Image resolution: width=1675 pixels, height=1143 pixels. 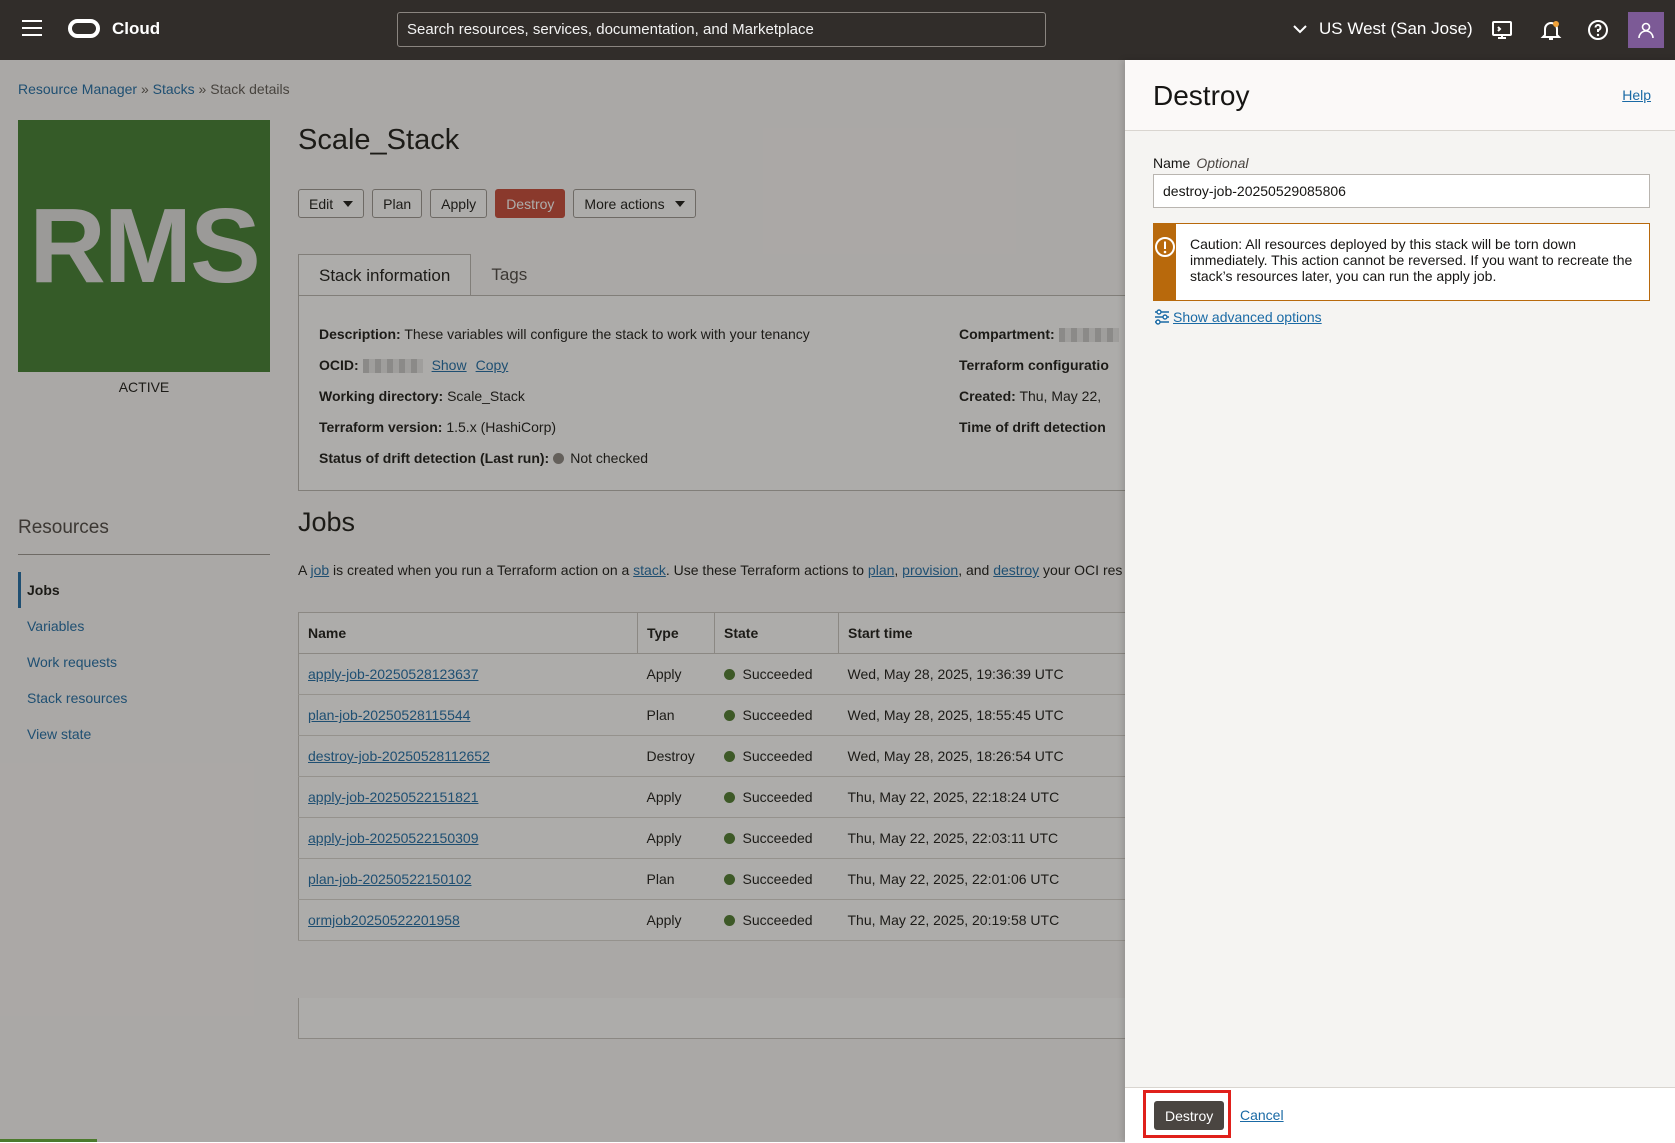 I want to click on description-label: Description:, so click(x=360, y=334).